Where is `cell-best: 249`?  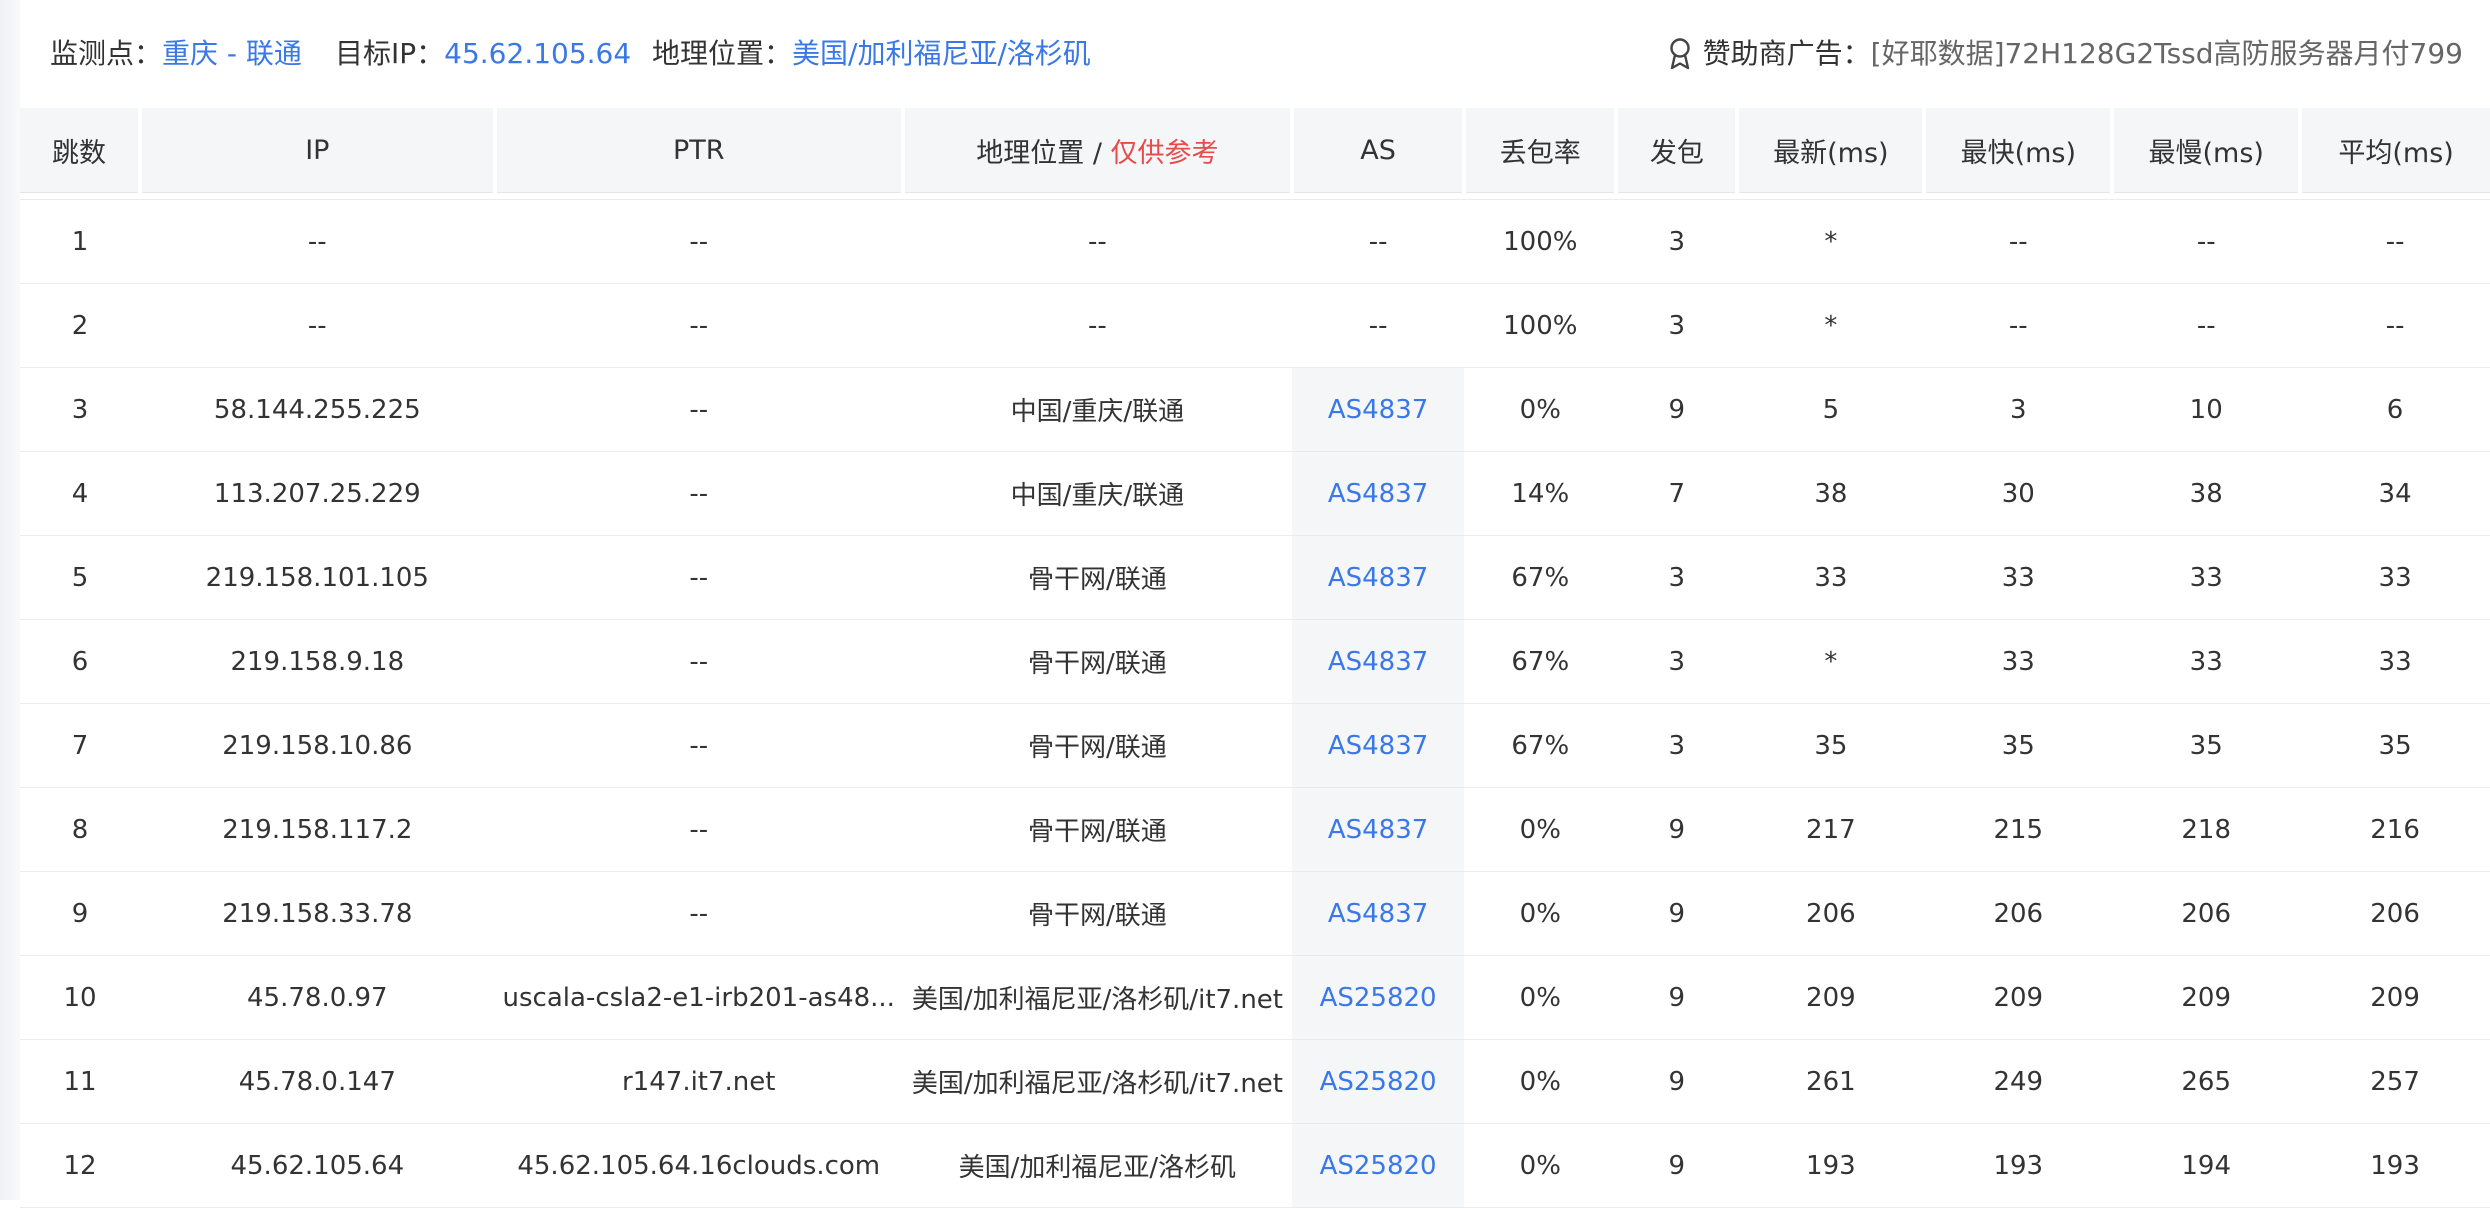 cell-best: 249 is located at coordinates (2018, 1081).